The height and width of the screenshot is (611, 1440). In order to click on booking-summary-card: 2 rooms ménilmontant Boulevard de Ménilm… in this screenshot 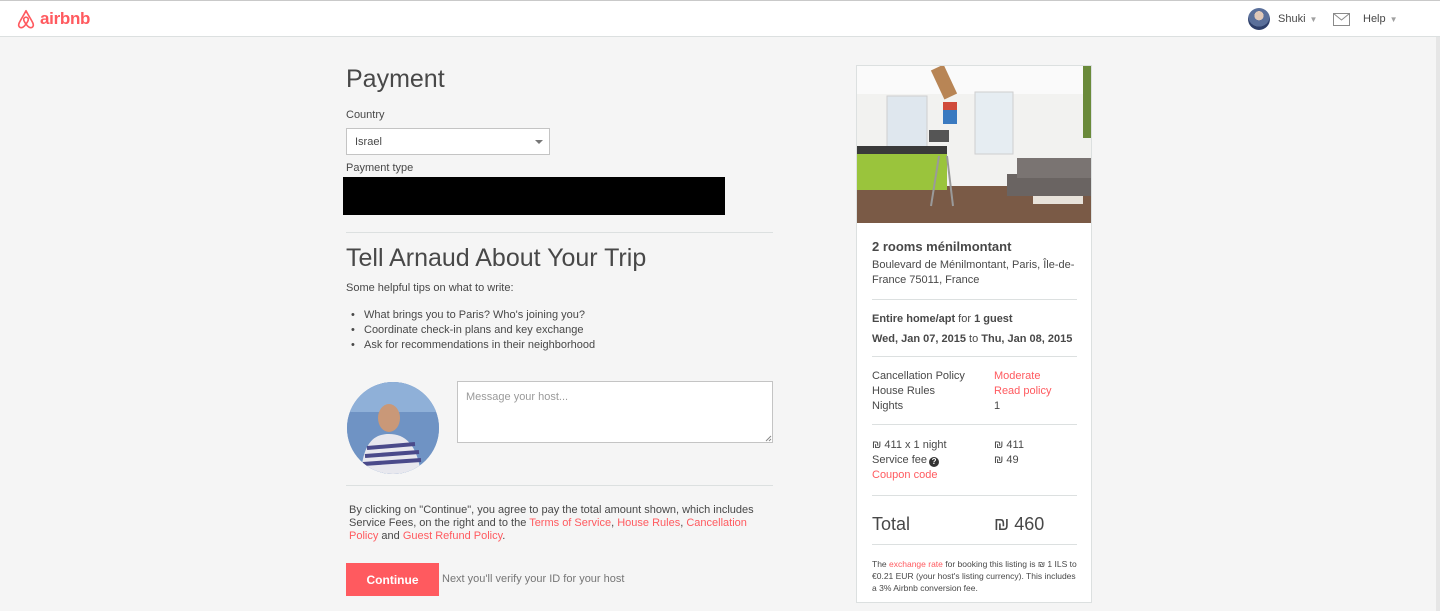, I will do `click(974, 334)`.